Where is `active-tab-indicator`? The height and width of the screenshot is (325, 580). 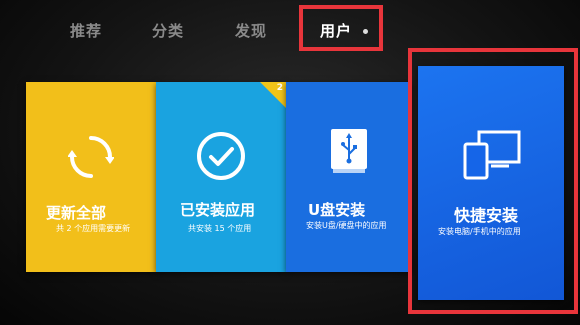
active-tab-indicator is located at coordinates (365, 31).